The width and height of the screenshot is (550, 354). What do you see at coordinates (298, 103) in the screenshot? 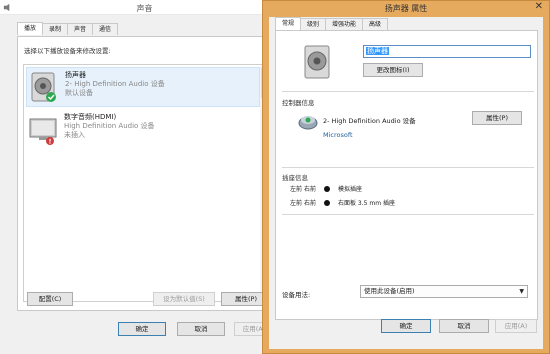
I see `controller-section-label: 控制器信息` at bounding box center [298, 103].